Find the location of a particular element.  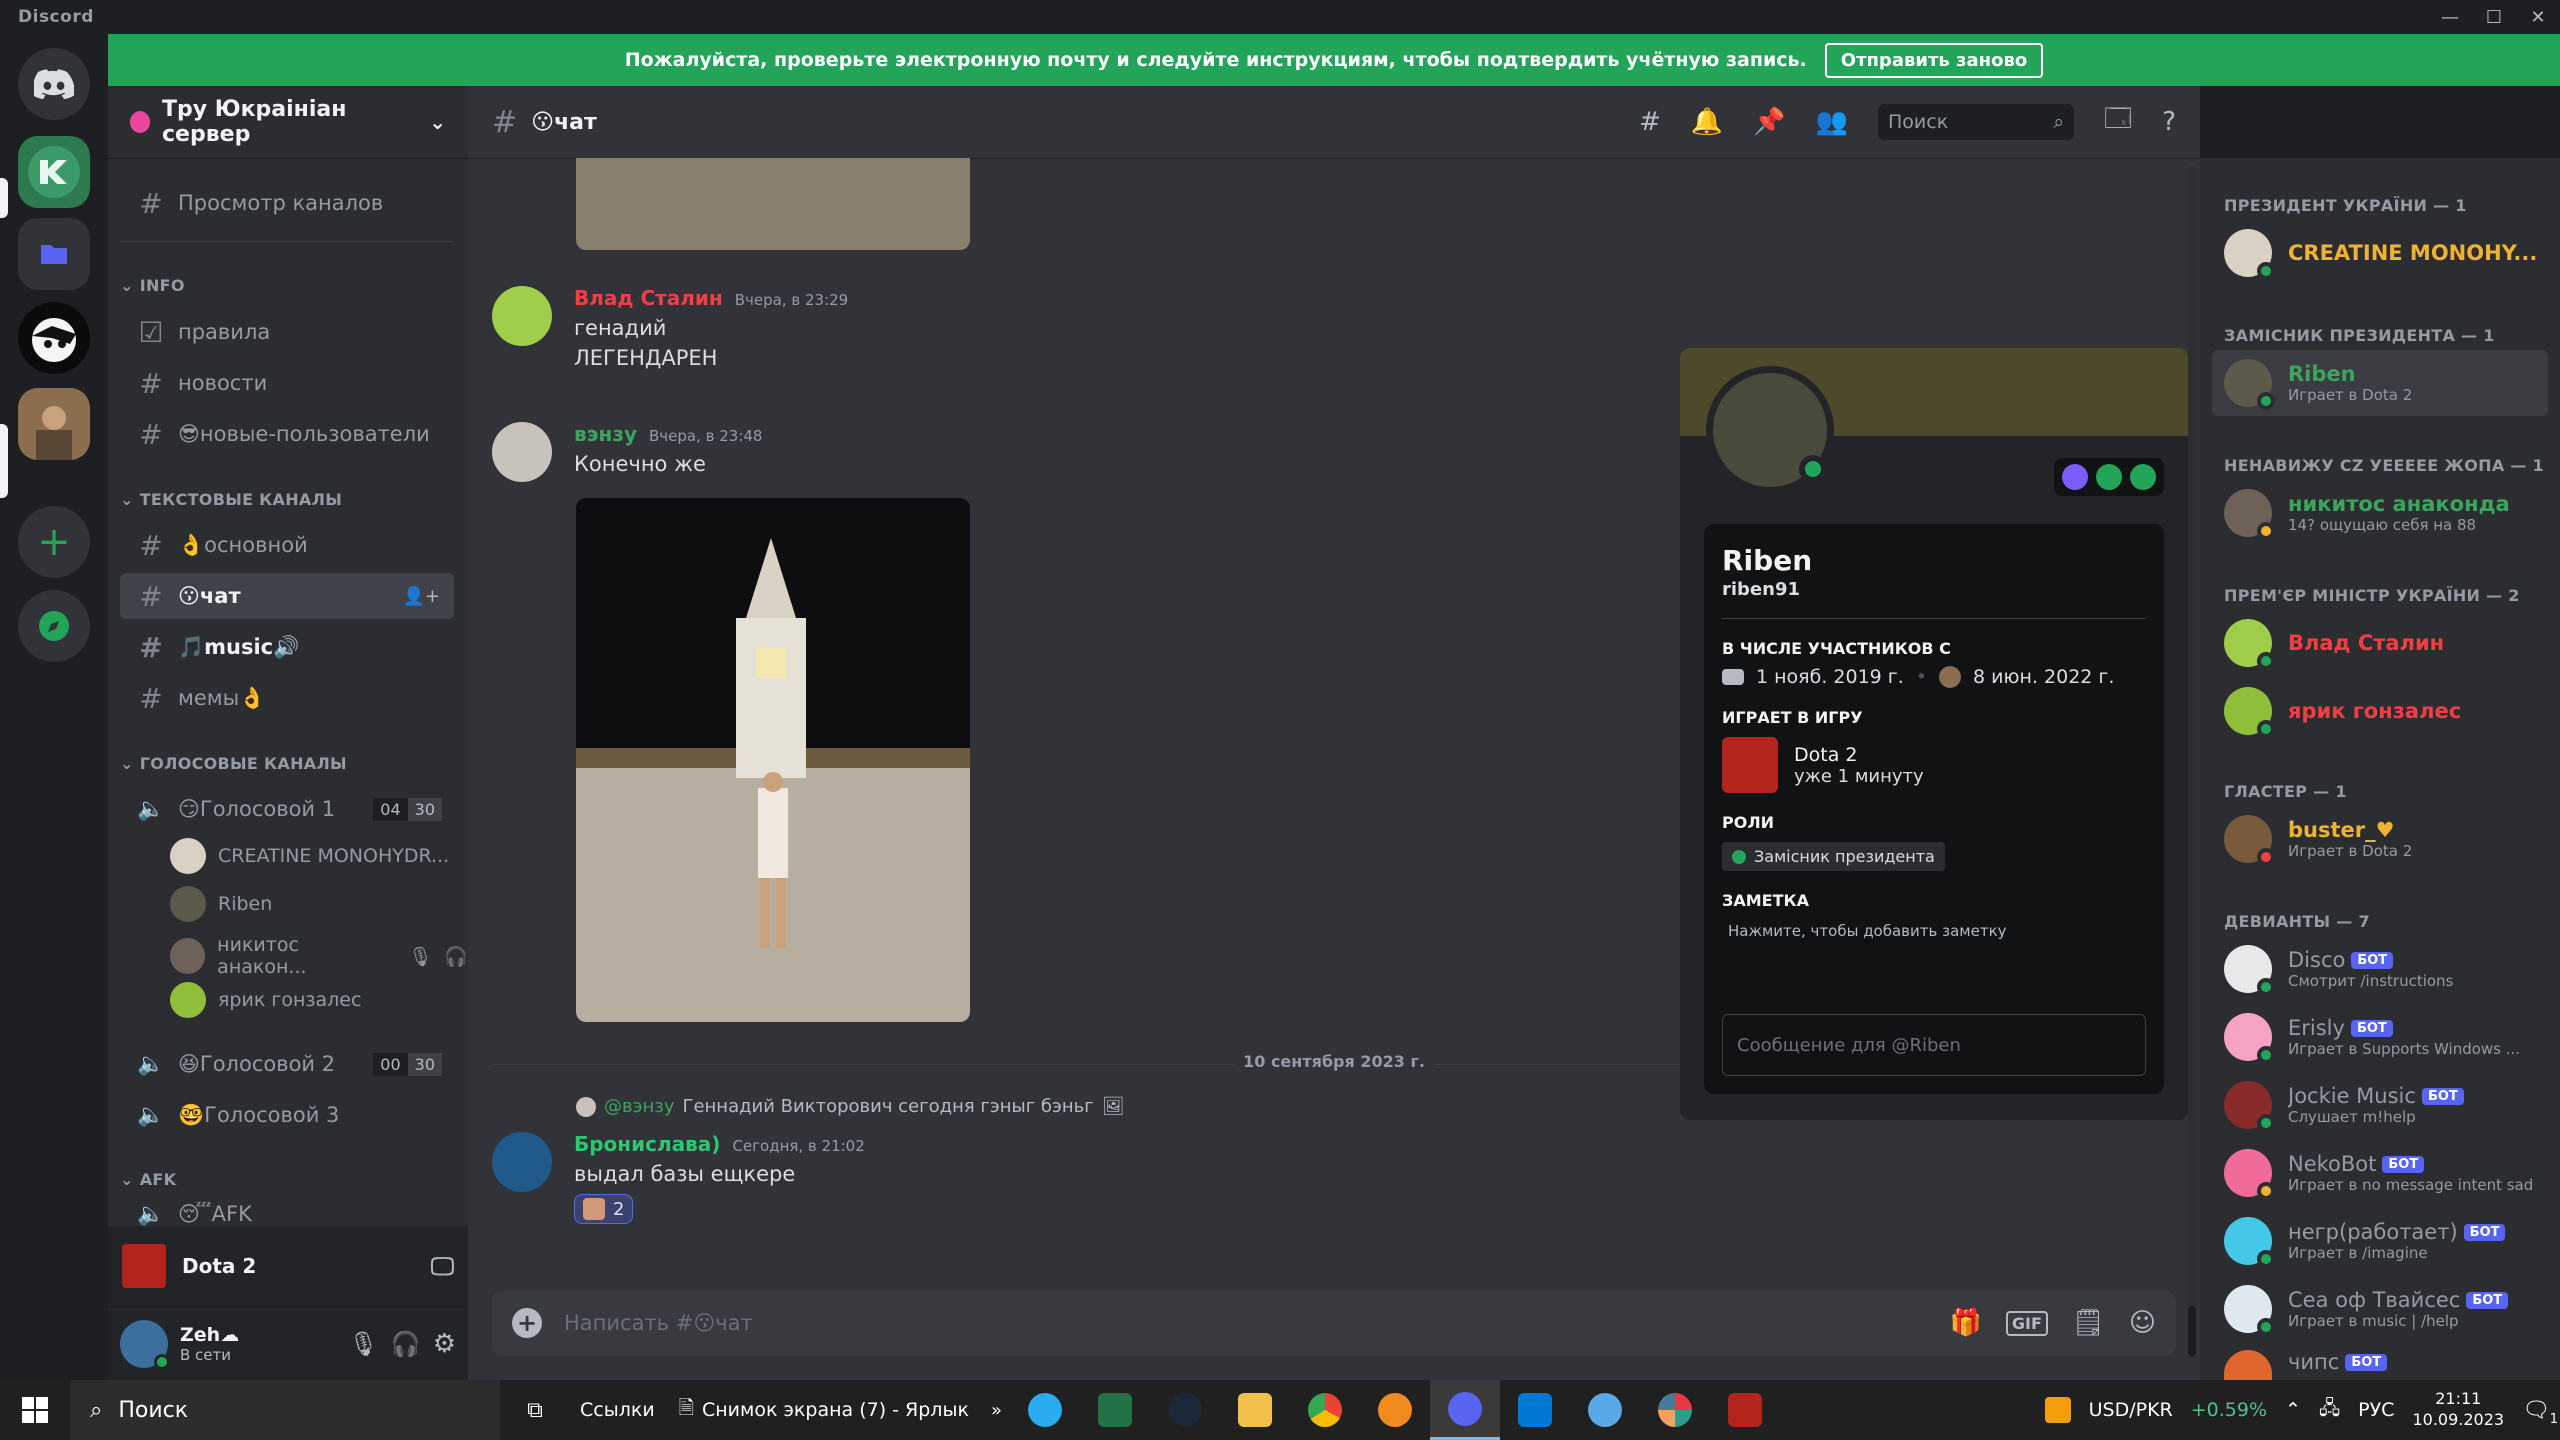

message-composer: + Написать #😗чат 🎁 GIF 🗒 ☺ is located at coordinates (1334, 1323).